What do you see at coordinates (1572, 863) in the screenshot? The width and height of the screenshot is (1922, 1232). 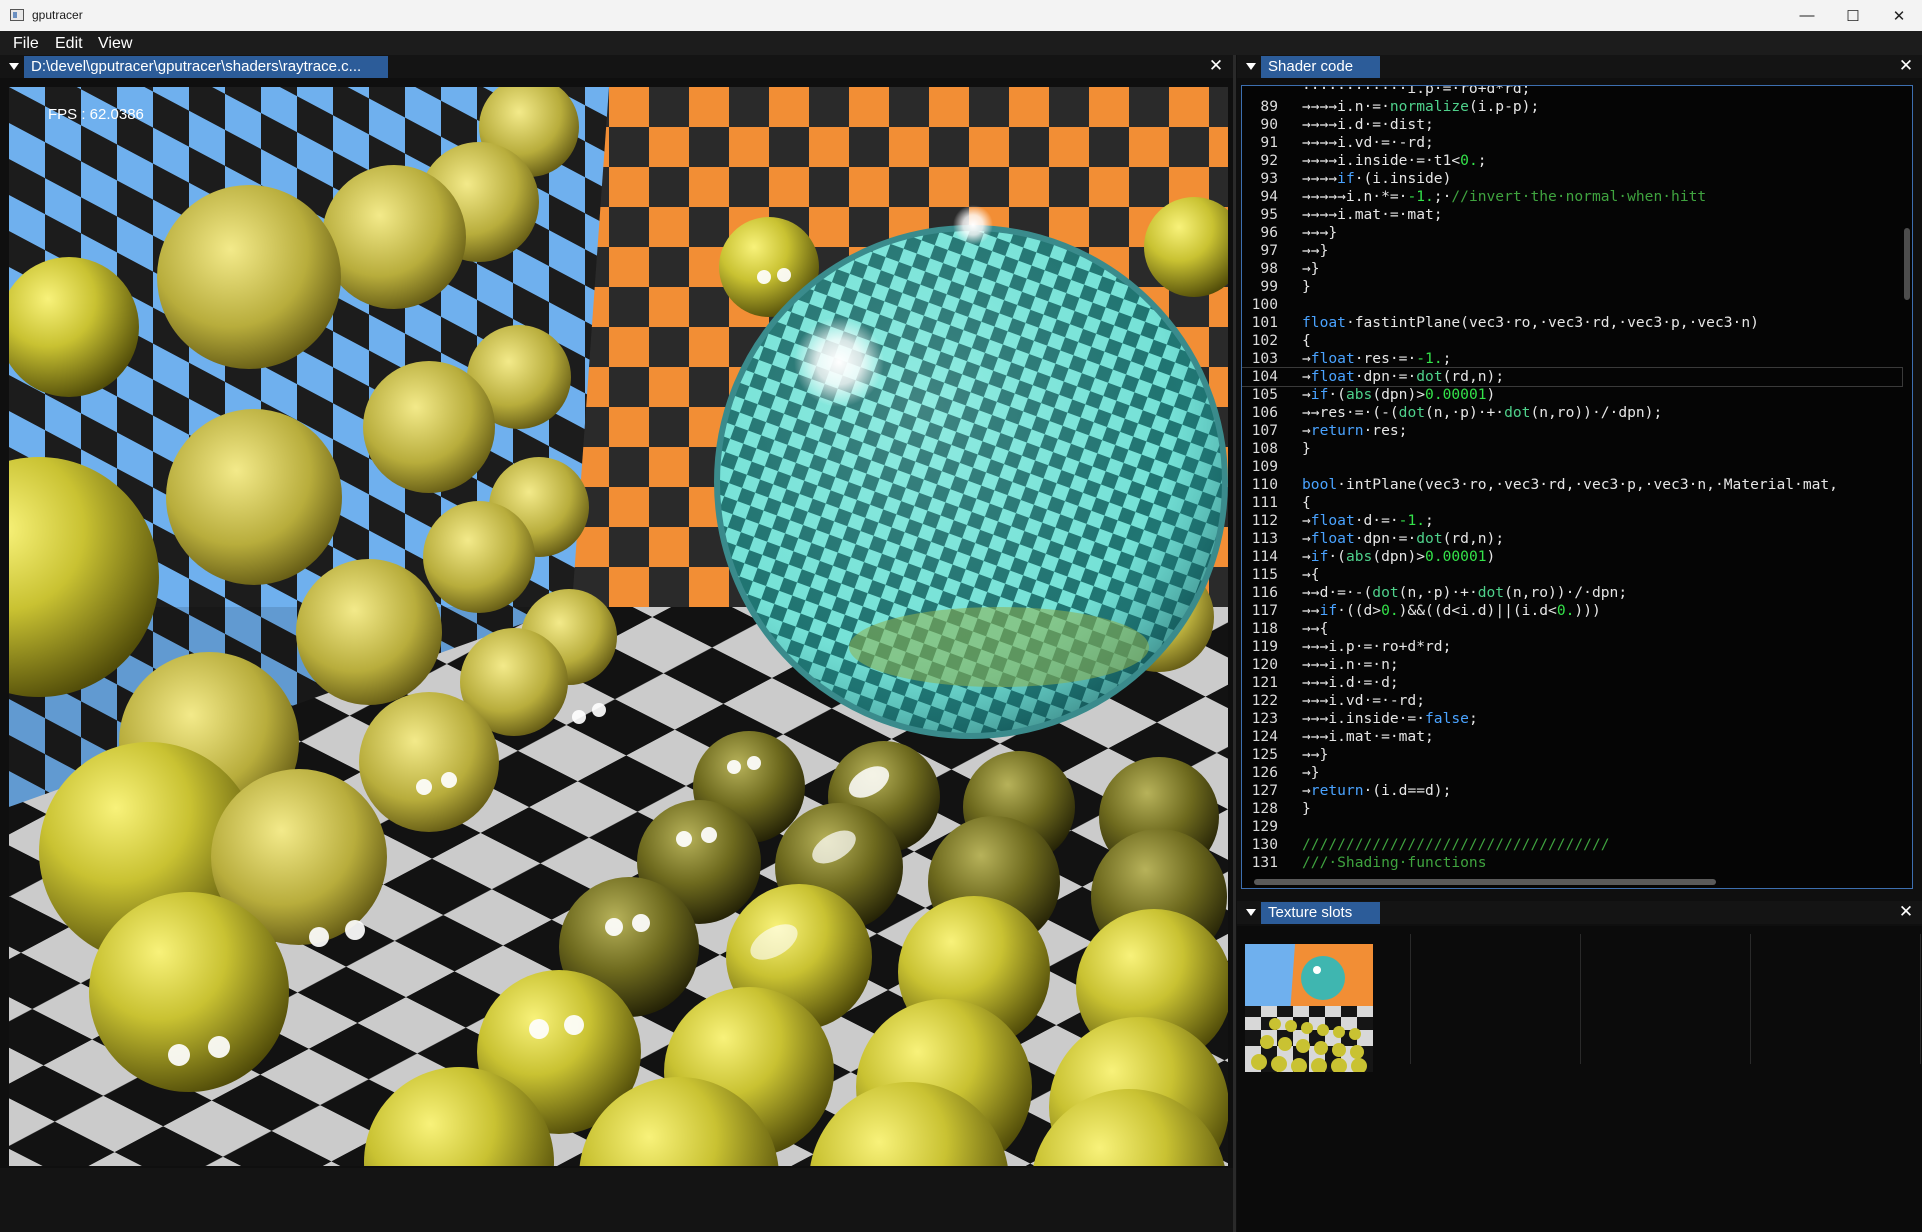 I see `code-line: 131 ///·Shading·functions` at bounding box center [1572, 863].